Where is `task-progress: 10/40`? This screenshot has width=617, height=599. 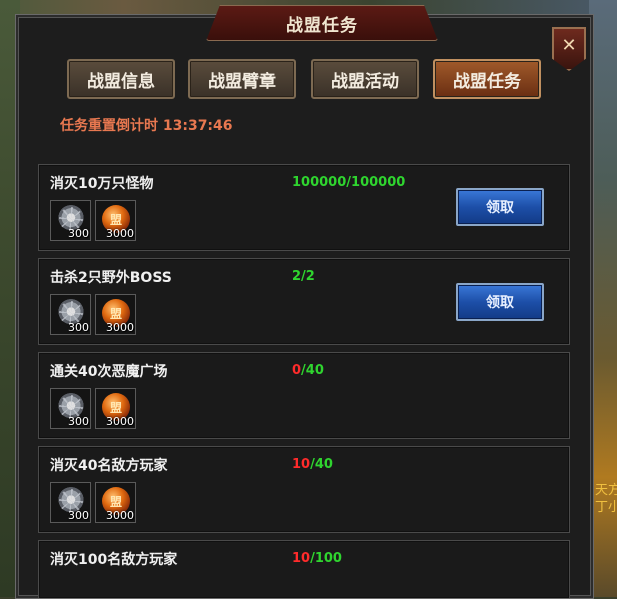
task-progress: 10/40 is located at coordinates (312, 464).